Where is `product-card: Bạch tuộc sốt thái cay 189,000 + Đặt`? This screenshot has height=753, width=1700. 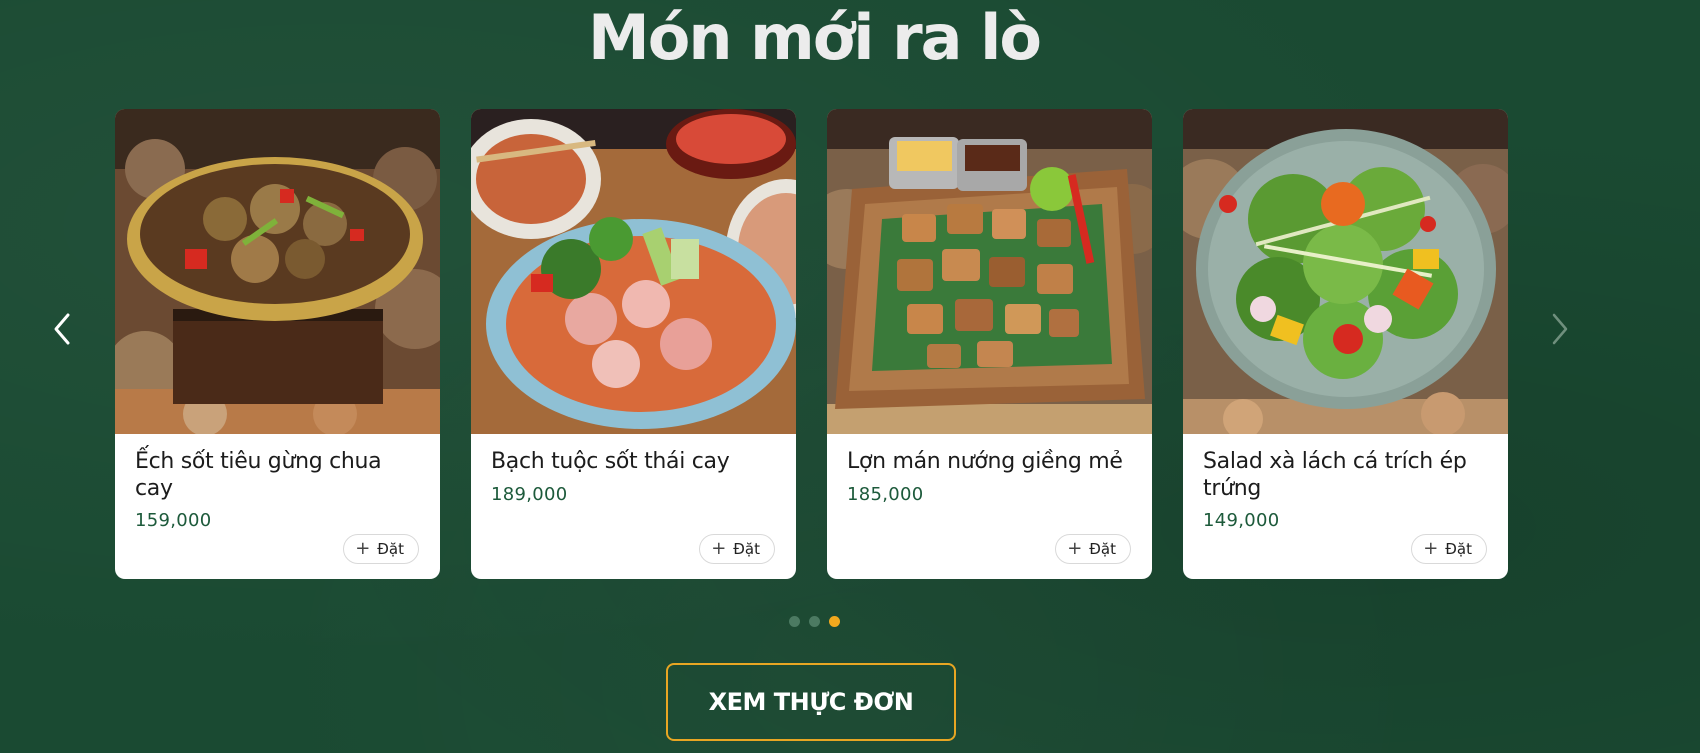 product-card: Bạch tuộc sốt thái cay 189,000 + Đặt is located at coordinates (633, 344).